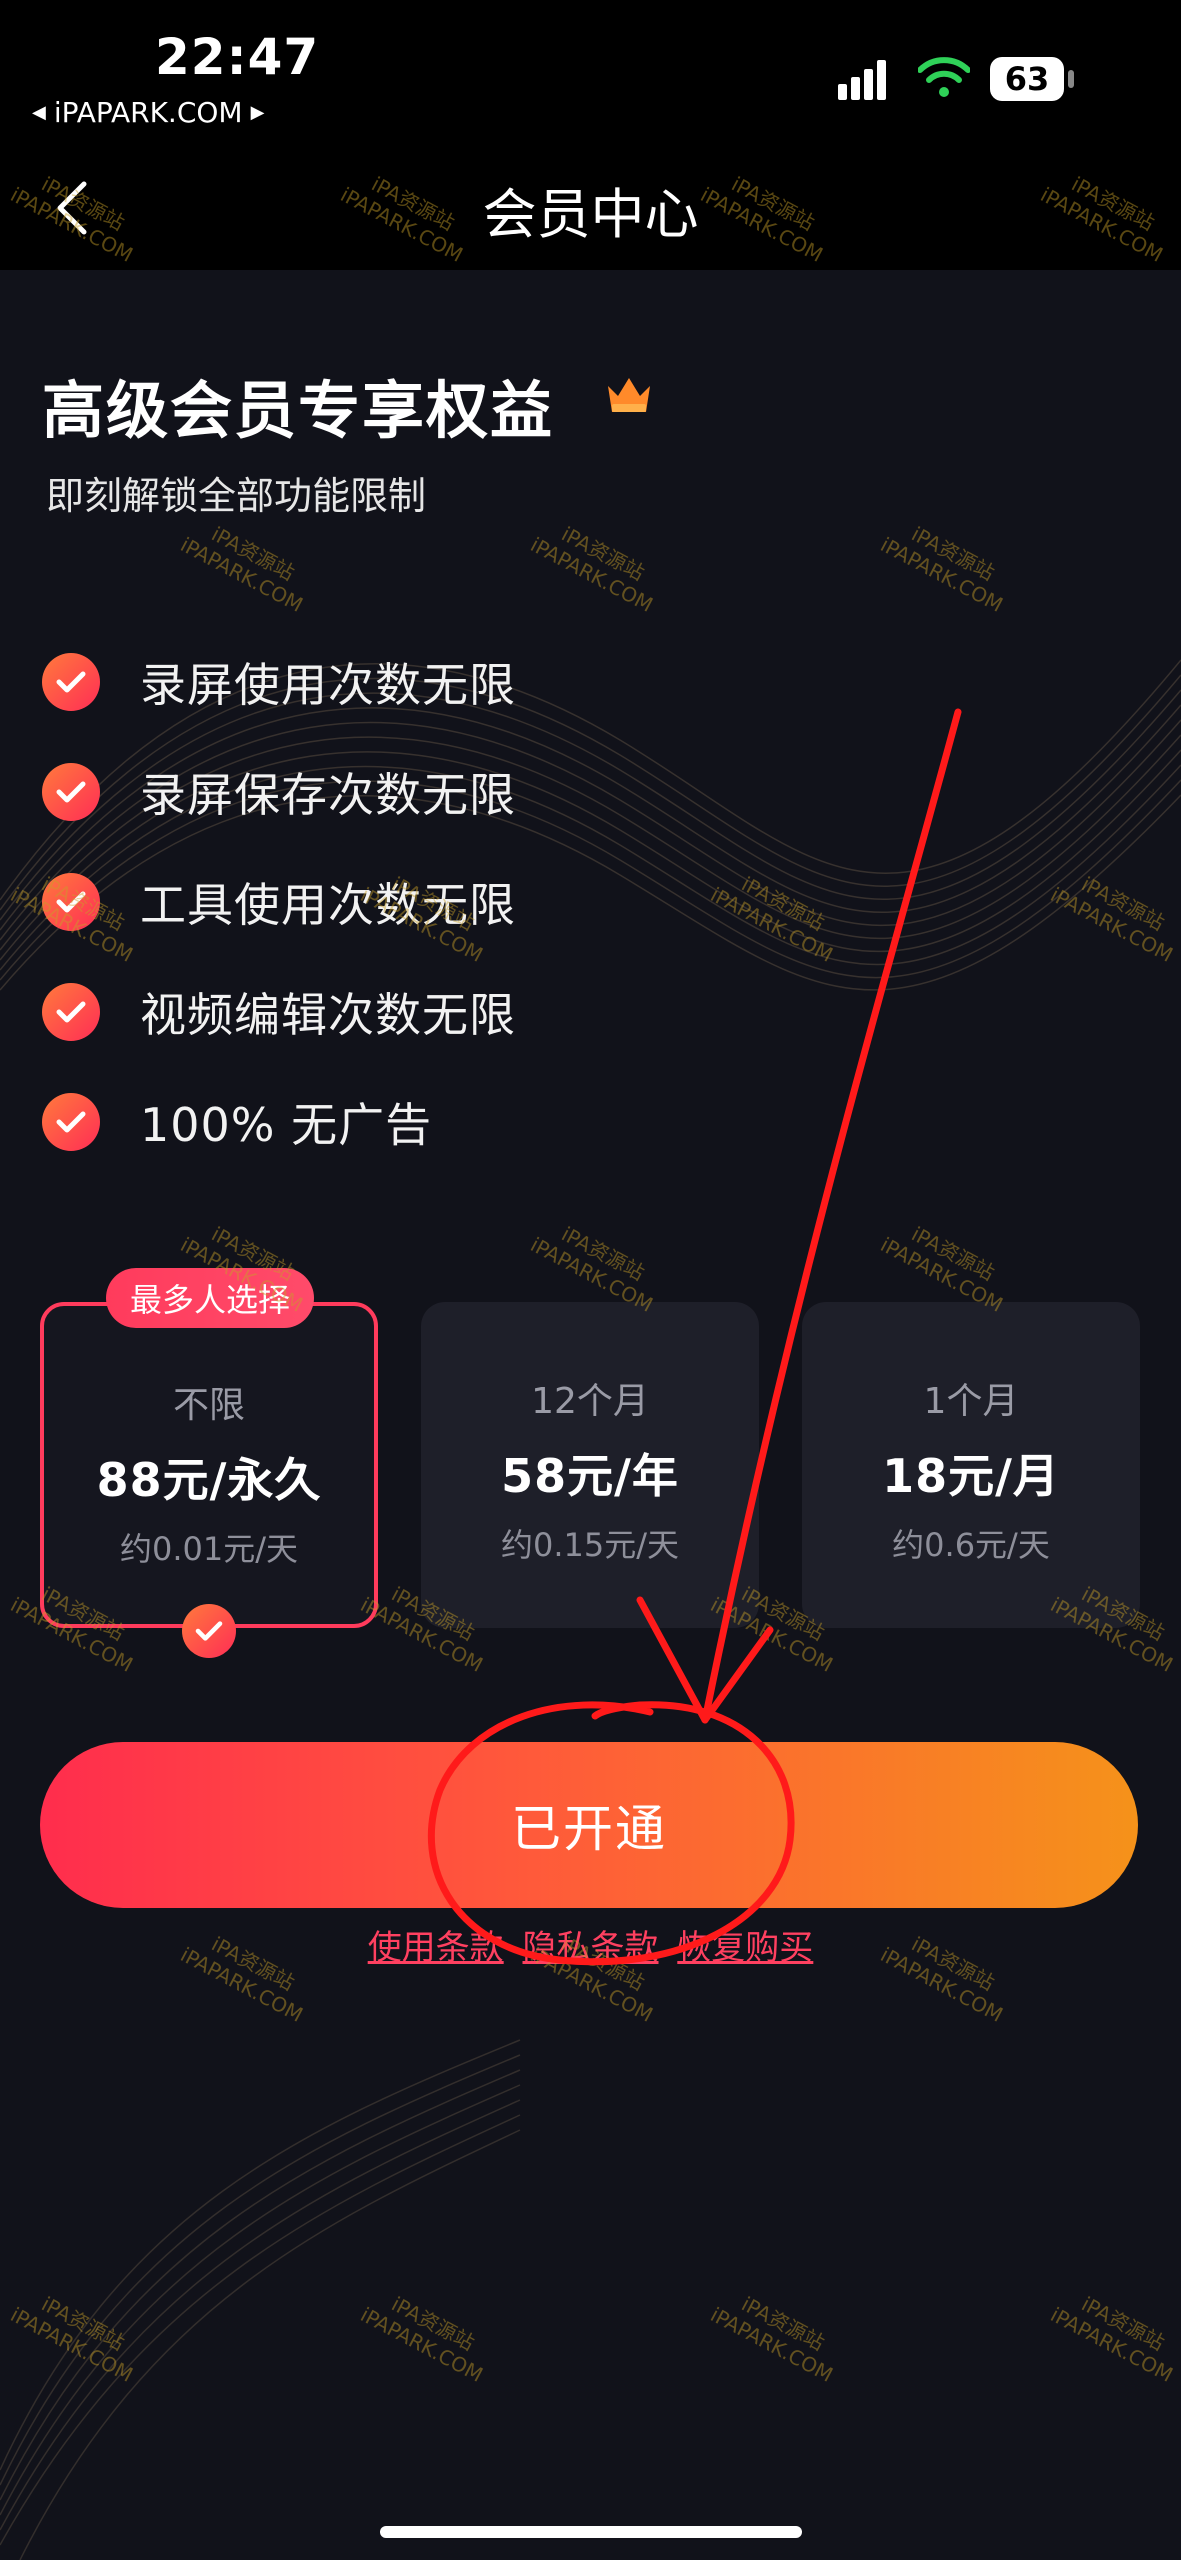 This screenshot has width=1181, height=2560. Describe the element at coordinates (328, 795) in the screenshot. I see `benefit-label: 录屏保存次数无限` at that location.